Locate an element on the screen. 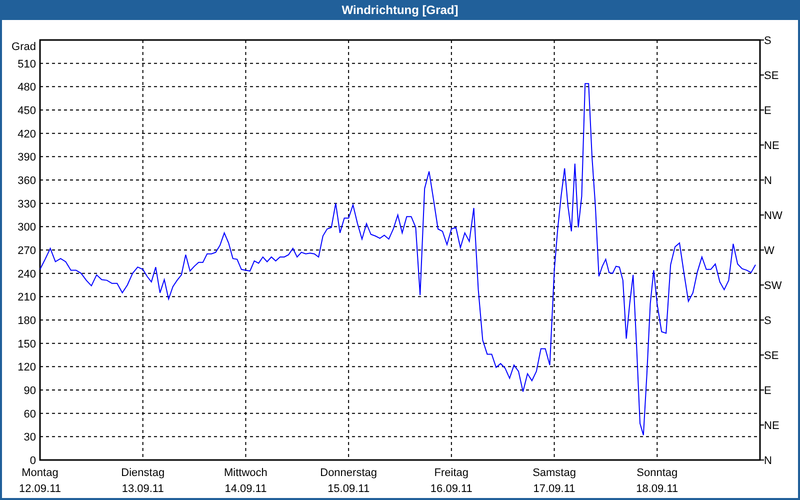  axis-tick-label: 120 is located at coordinates (27, 368).